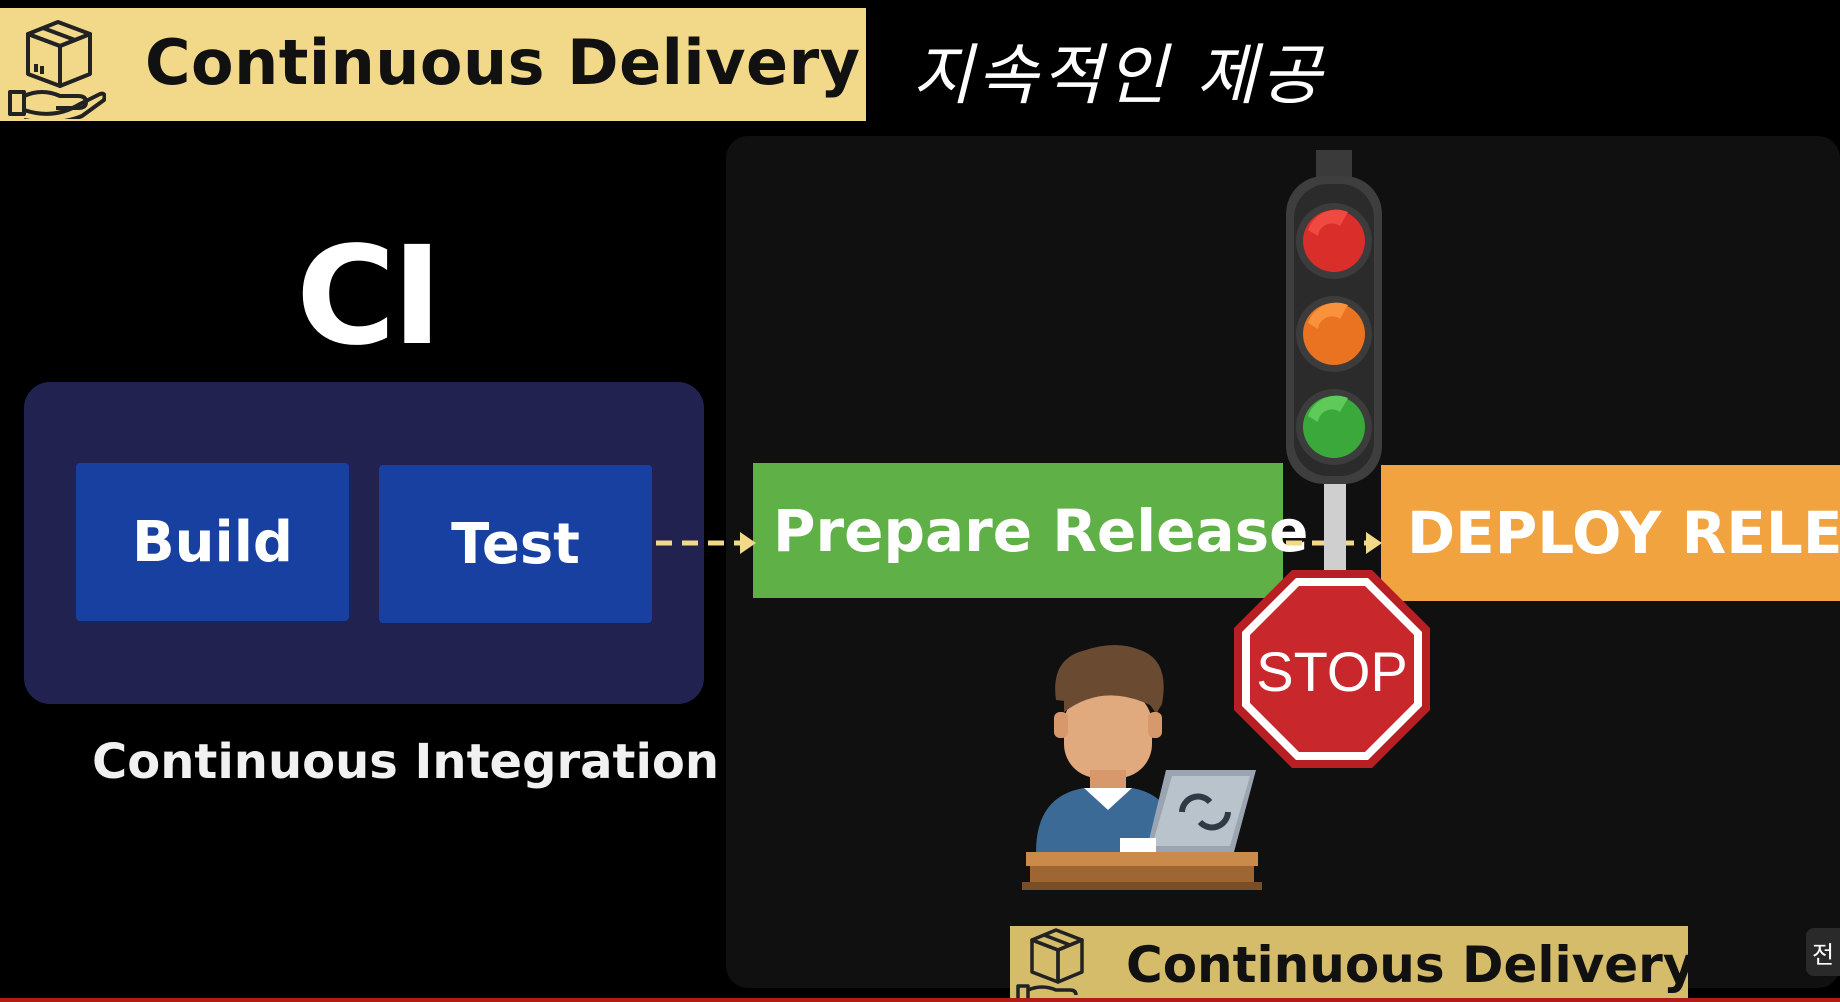 Image resolution: width=1840 pixels, height=1002 pixels. What do you see at coordinates (920, 1000) in the screenshot?
I see `progress-strip` at bounding box center [920, 1000].